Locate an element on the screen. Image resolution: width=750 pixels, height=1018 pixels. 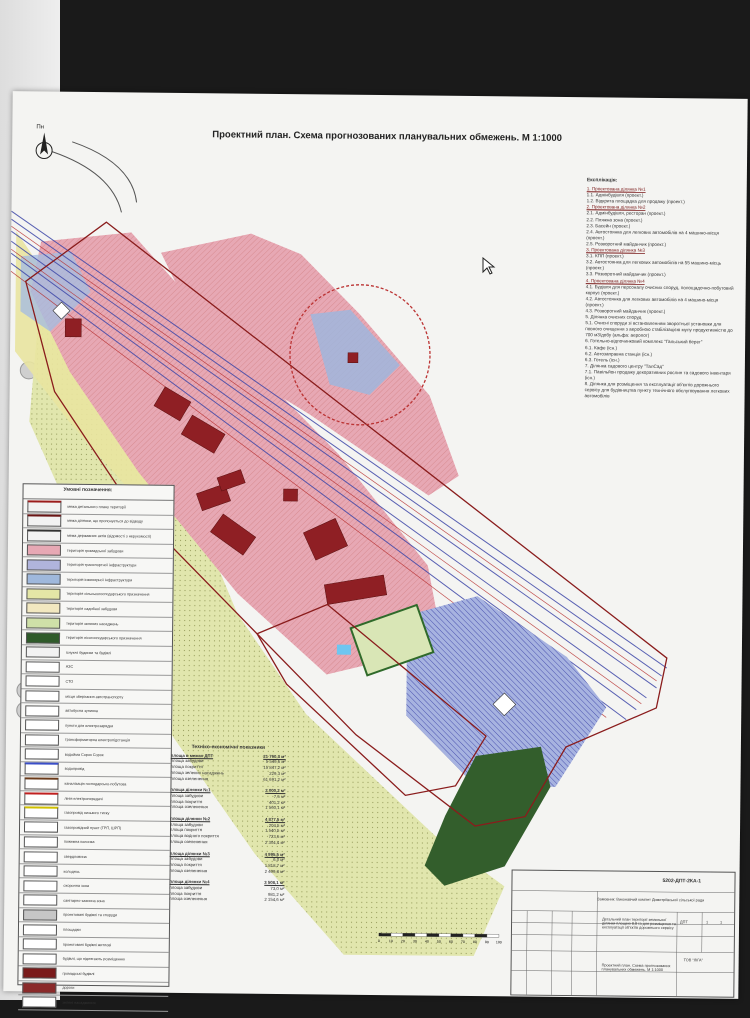
legend-label: межа детального плану території is located at coordinates (120, 507).